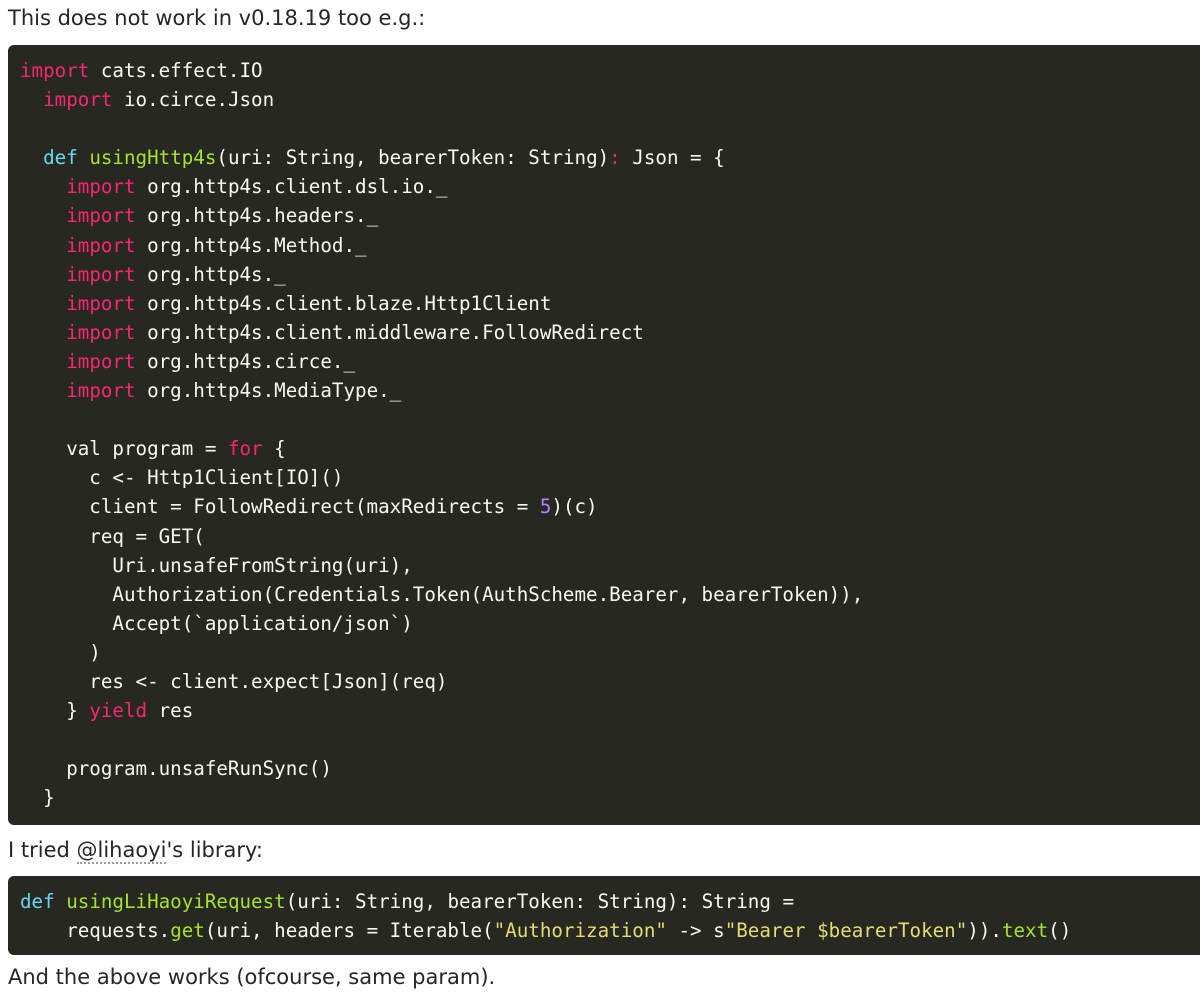  Describe the element at coordinates (193, 100) in the screenshot. I see `code-token: io.circe.Json` at that location.